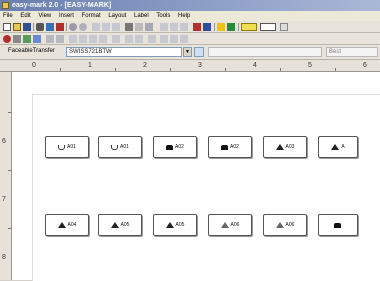 The width and height of the screenshot is (380, 281). I want to click on ruler-label: 8, so click(4, 257).